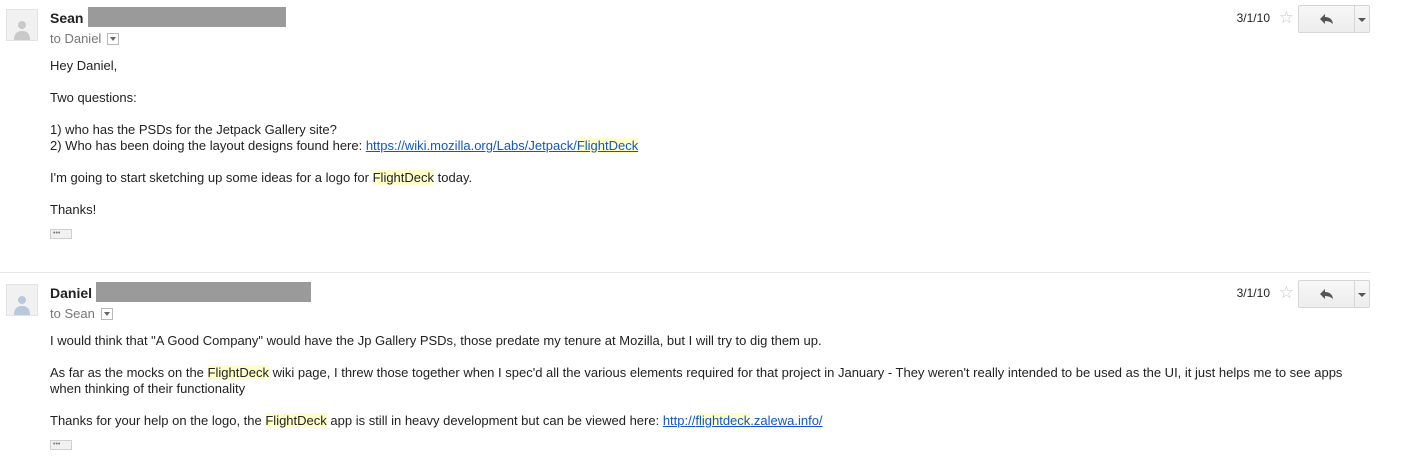 Image resolution: width=1401 pixels, height=465 pixels. What do you see at coordinates (679, 420) in the screenshot?
I see `link-text: http://` at bounding box center [679, 420].